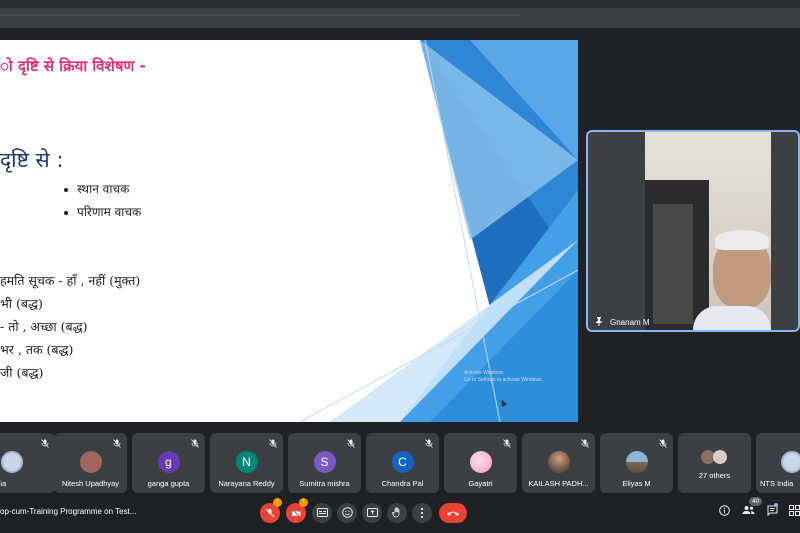 The image size is (800, 533). I want to click on present-icon, so click(372, 512).